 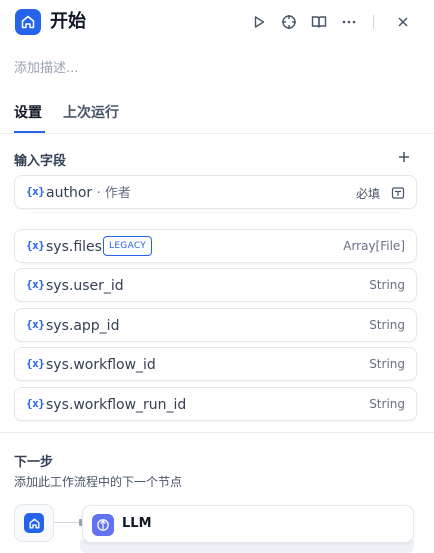 What do you see at coordinates (68, 522) in the screenshot?
I see `node-connector` at bounding box center [68, 522].